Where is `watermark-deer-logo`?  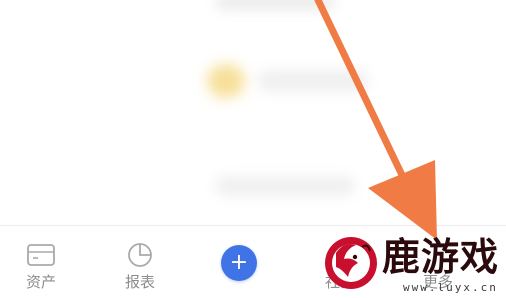 watermark-deer-logo is located at coordinates (351, 263).